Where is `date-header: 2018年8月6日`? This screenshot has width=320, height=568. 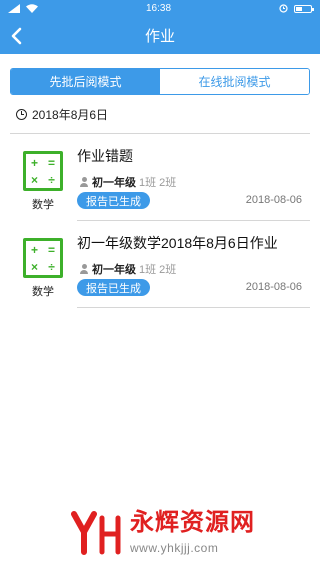
date-header: 2018年8月6日 is located at coordinates (163, 114).